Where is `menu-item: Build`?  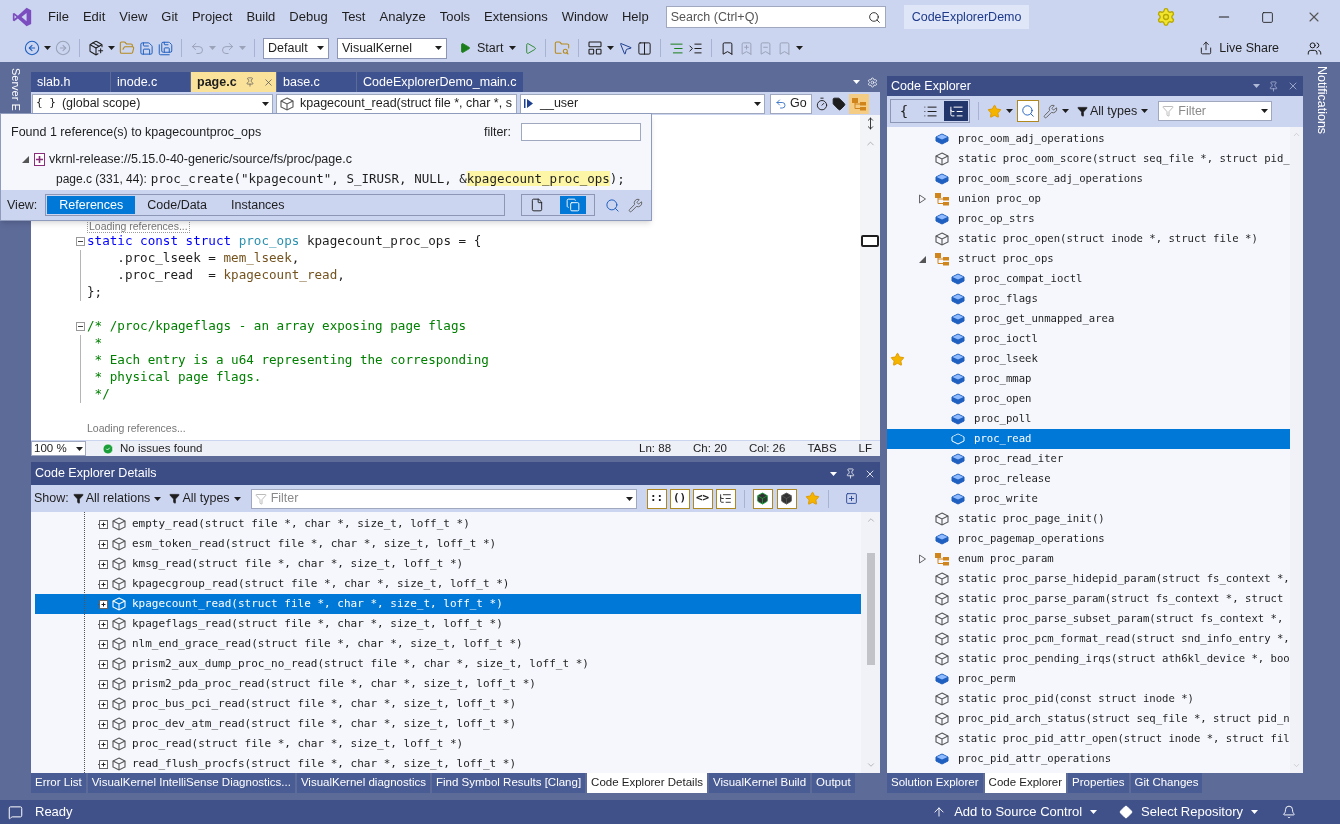 menu-item: Build is located at coordinates (261, 17).